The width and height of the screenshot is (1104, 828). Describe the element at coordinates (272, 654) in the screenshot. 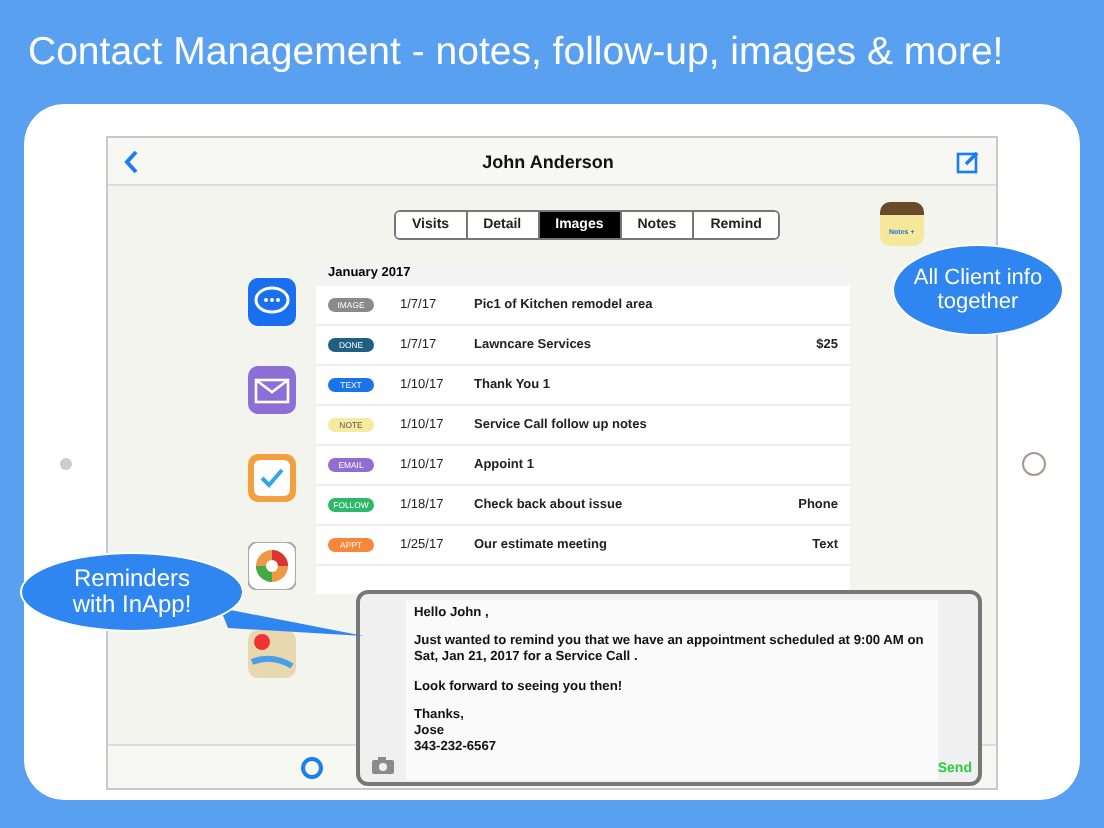

I see `map-icon` at that location.